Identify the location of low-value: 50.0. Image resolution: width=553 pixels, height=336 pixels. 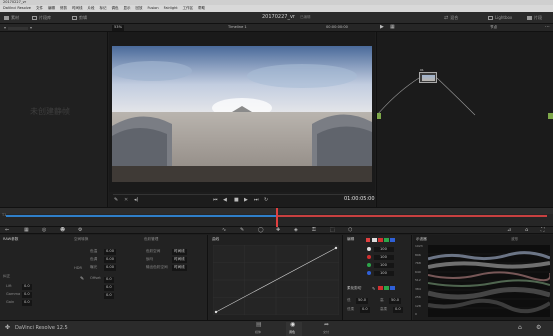
(362, 301).